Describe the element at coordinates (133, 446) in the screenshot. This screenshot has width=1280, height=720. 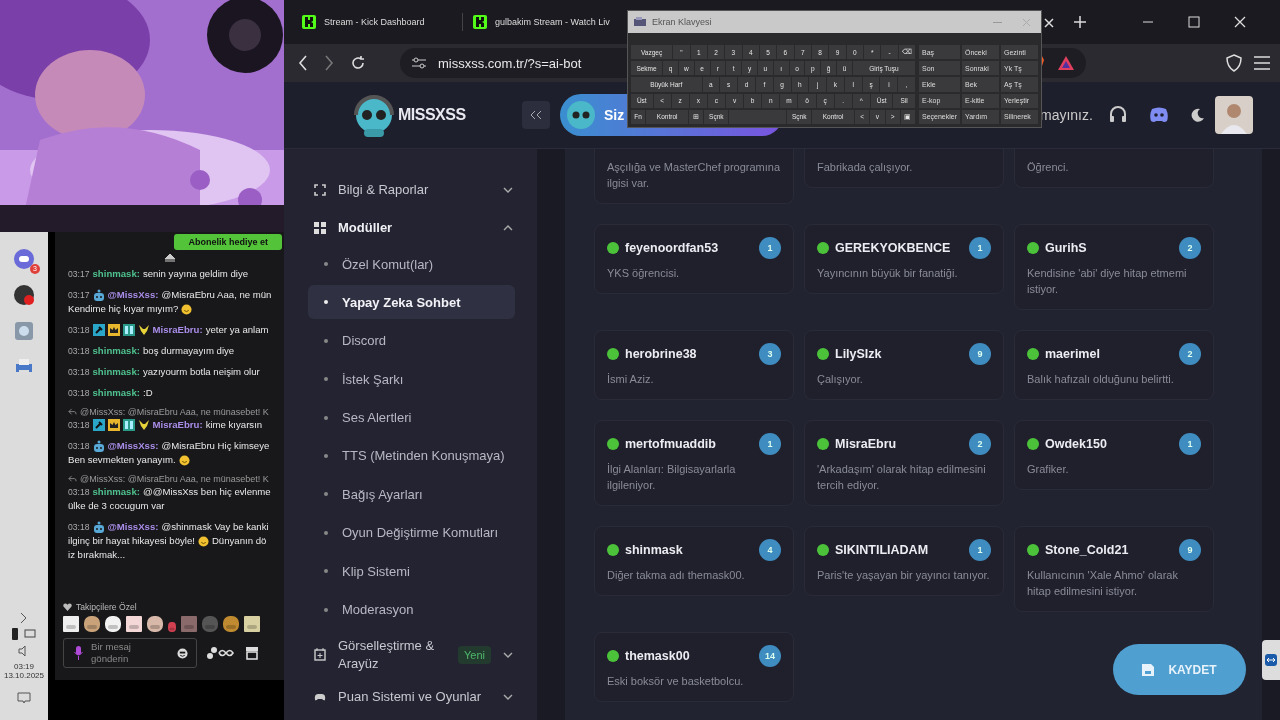
I see `username: @MissXss:` at that location.